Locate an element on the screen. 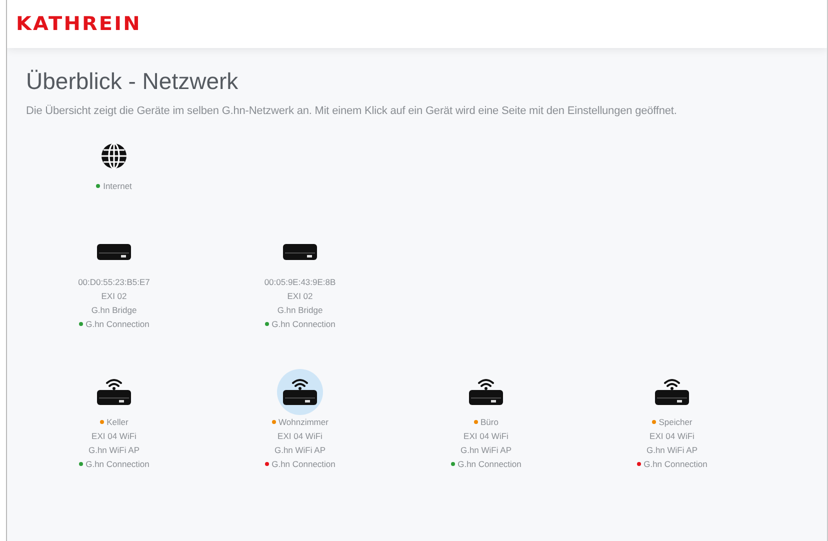 The image size is (828, 541). page-description: Die Übersicht zeigt die Geräte im selben G.hn-Netzwerk an. Mit einem Klick auf ein Gerät wird eine Seite mit den Einstellungen geöffnet. is located at coordinates (352, 111).